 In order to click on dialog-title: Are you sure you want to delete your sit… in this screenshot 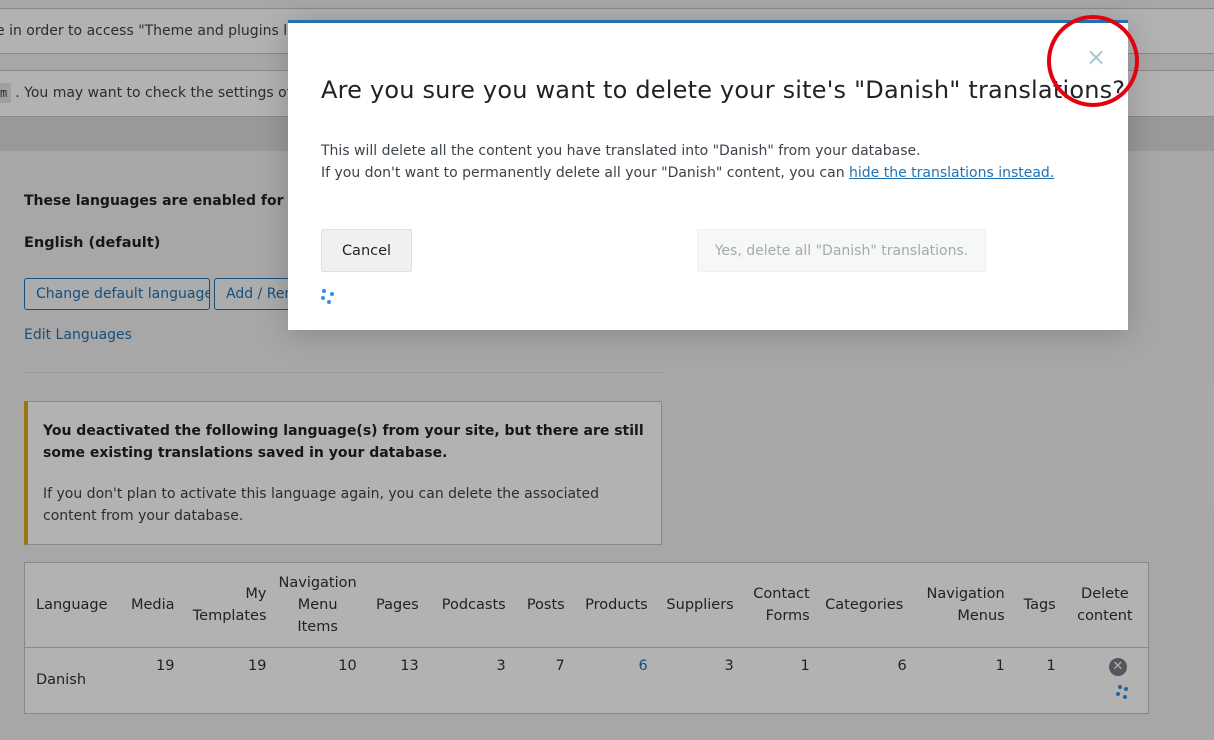, I will do `click(723, 90)`.